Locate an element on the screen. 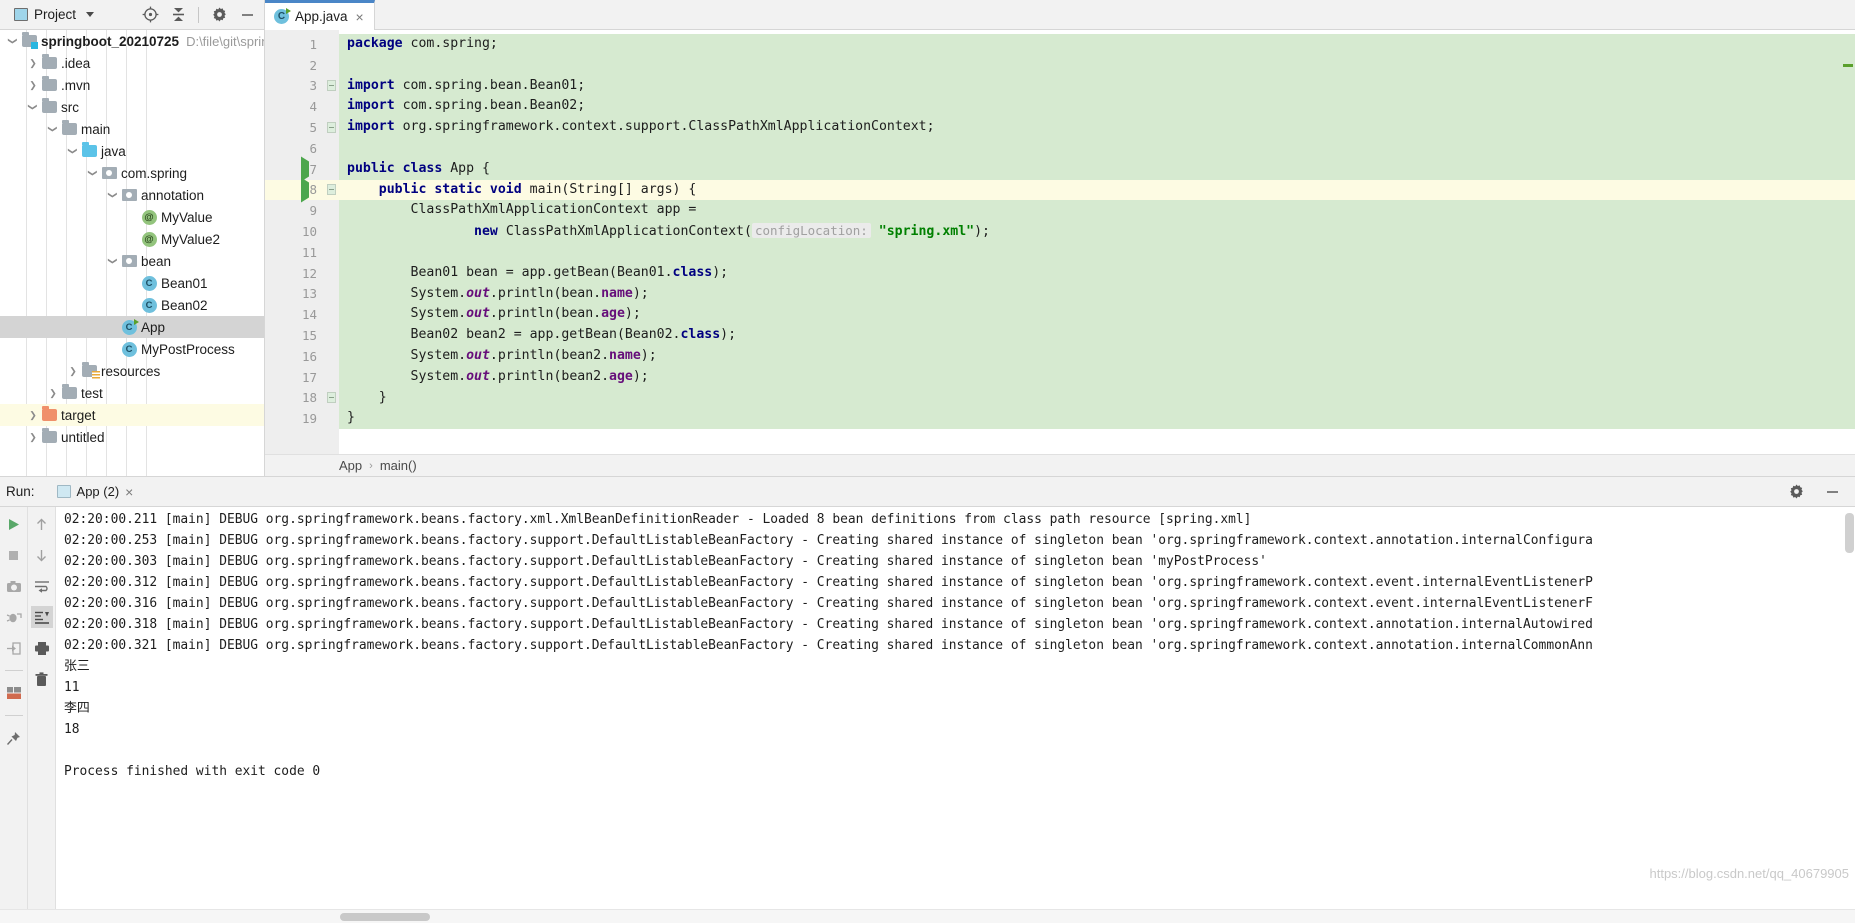 Image resolution: width=1855 pixels, height=923 pixels. tree-node-resources: ❯ resources is located at coordinates (132, 371).